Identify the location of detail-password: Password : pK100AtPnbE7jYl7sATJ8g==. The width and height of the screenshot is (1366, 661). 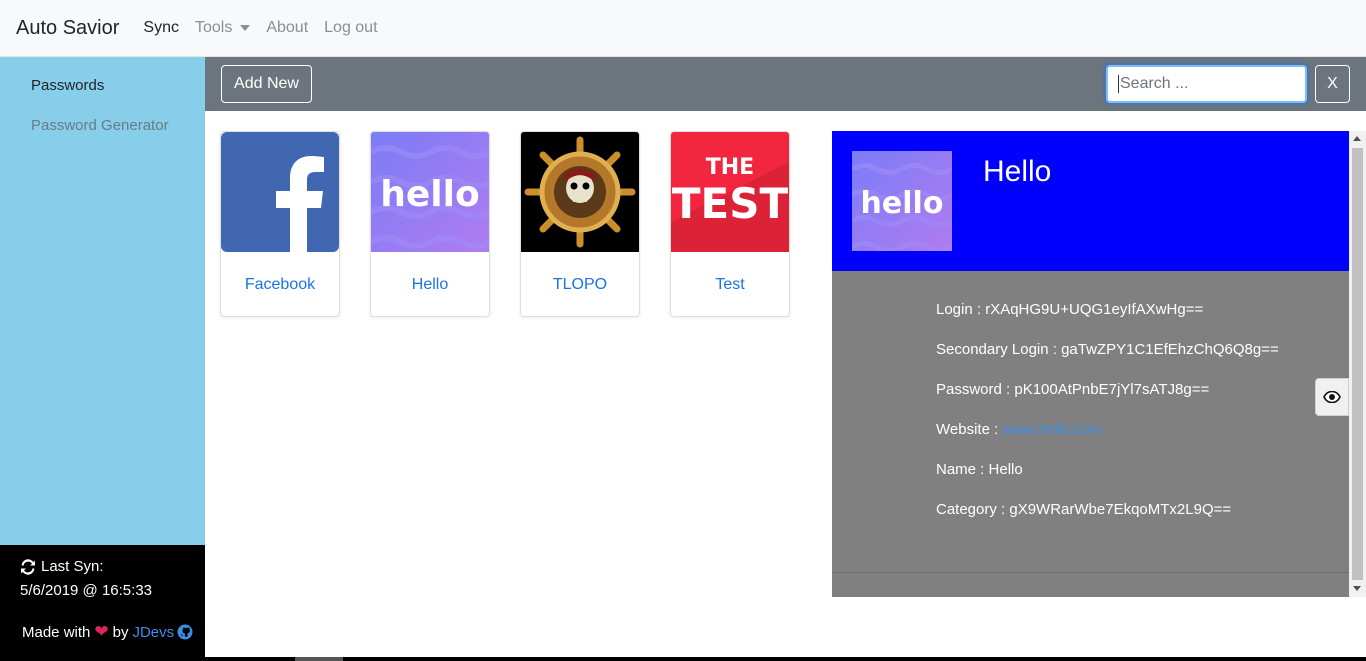
(1073, 389).